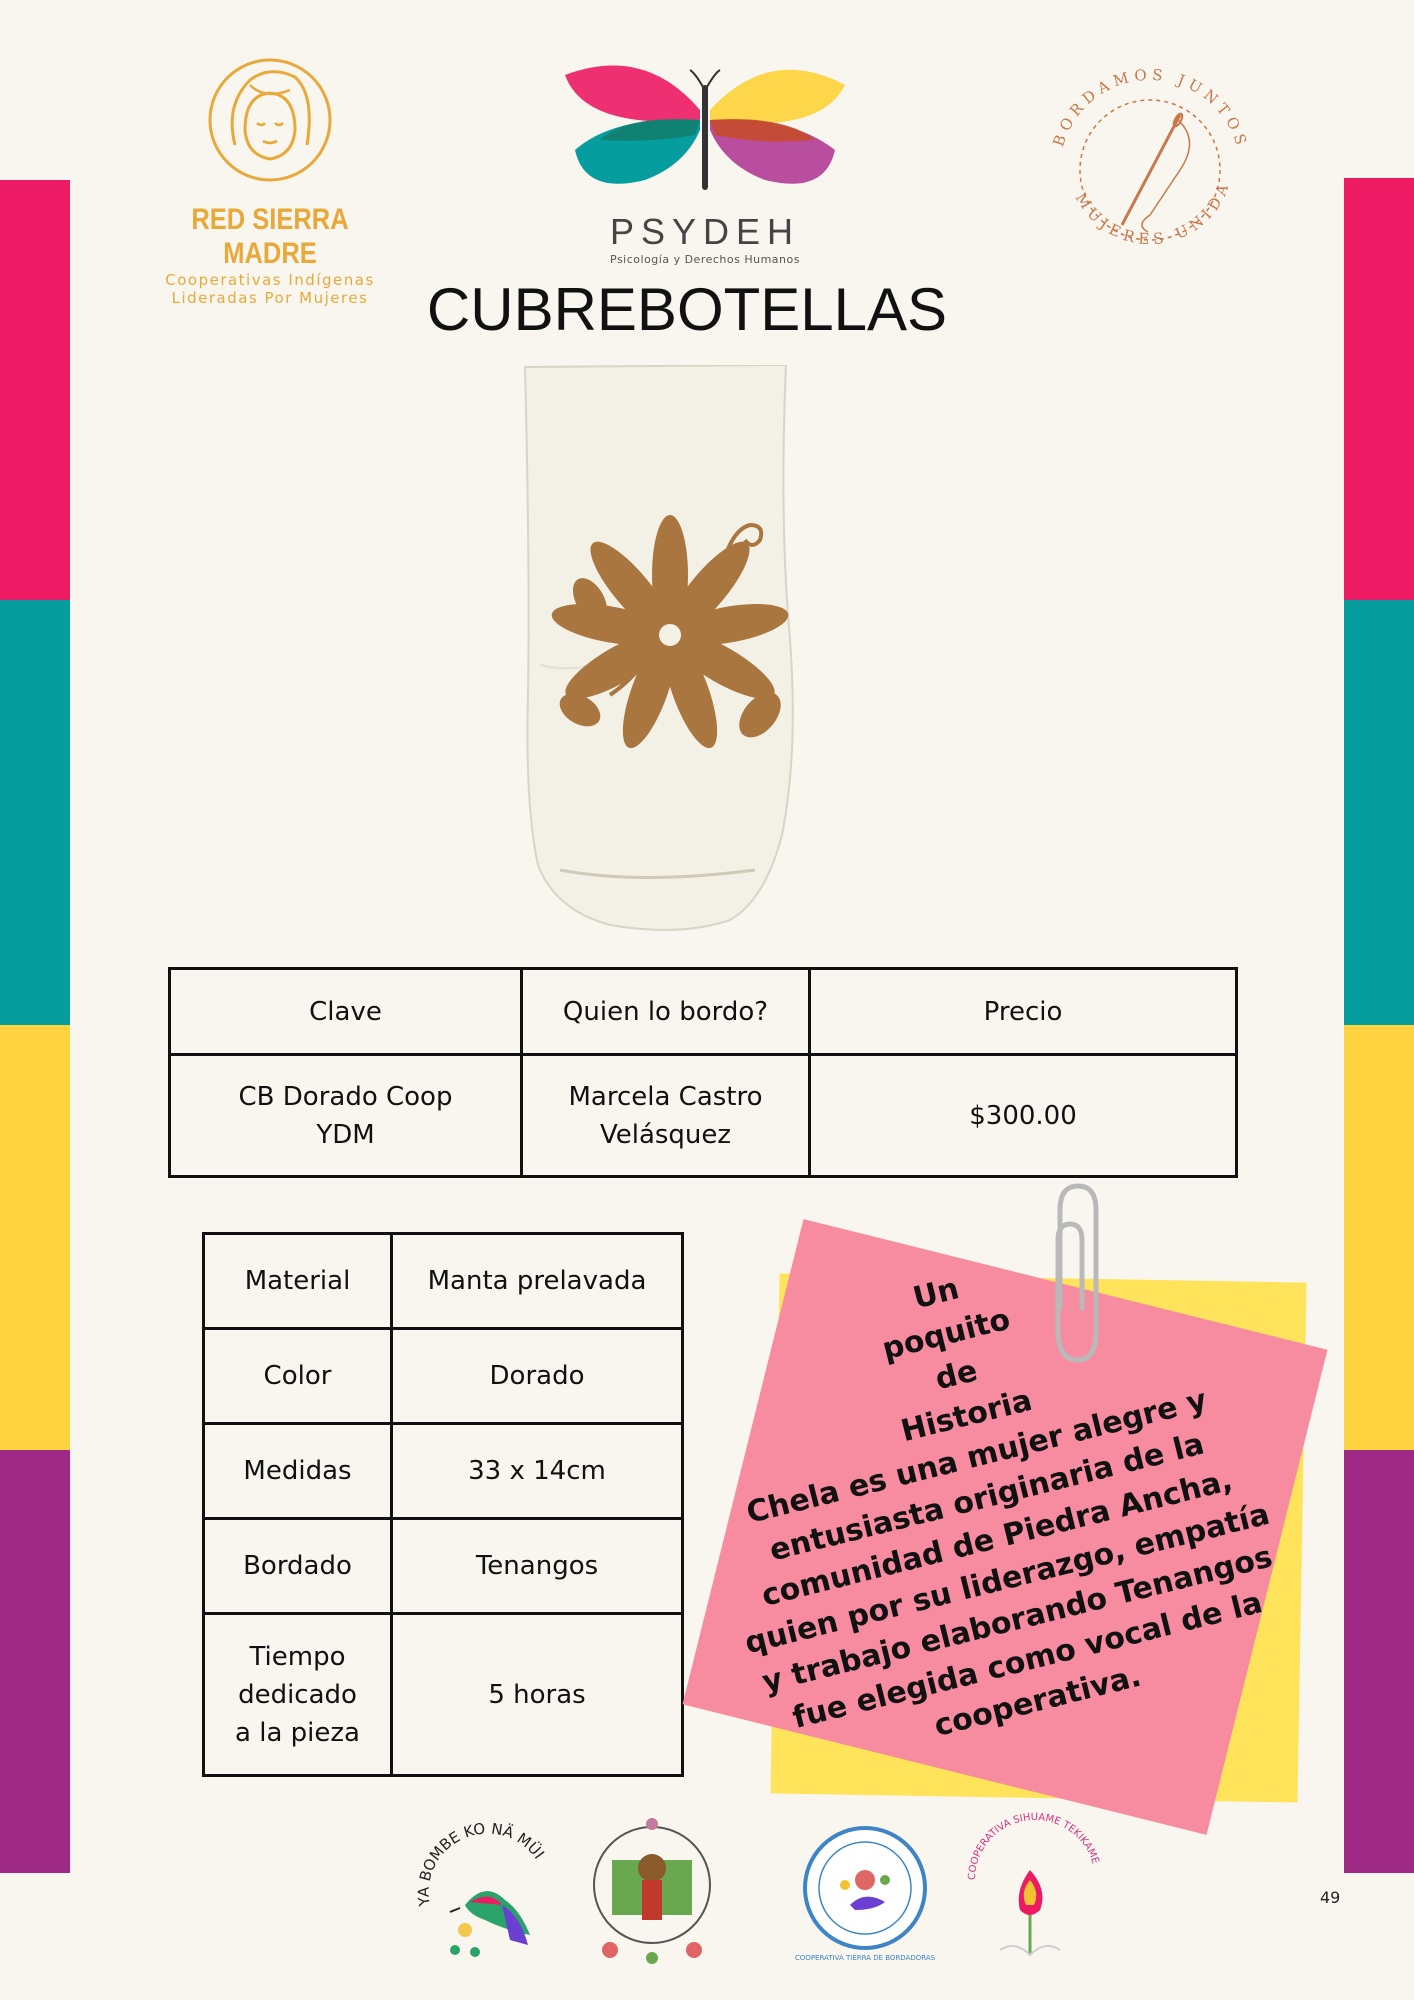 Image resolution: width=1414 pixels, height=2000 pixels. I want to click on svg-text: BORDAMOS JUNTOS, so click(1150, 109).